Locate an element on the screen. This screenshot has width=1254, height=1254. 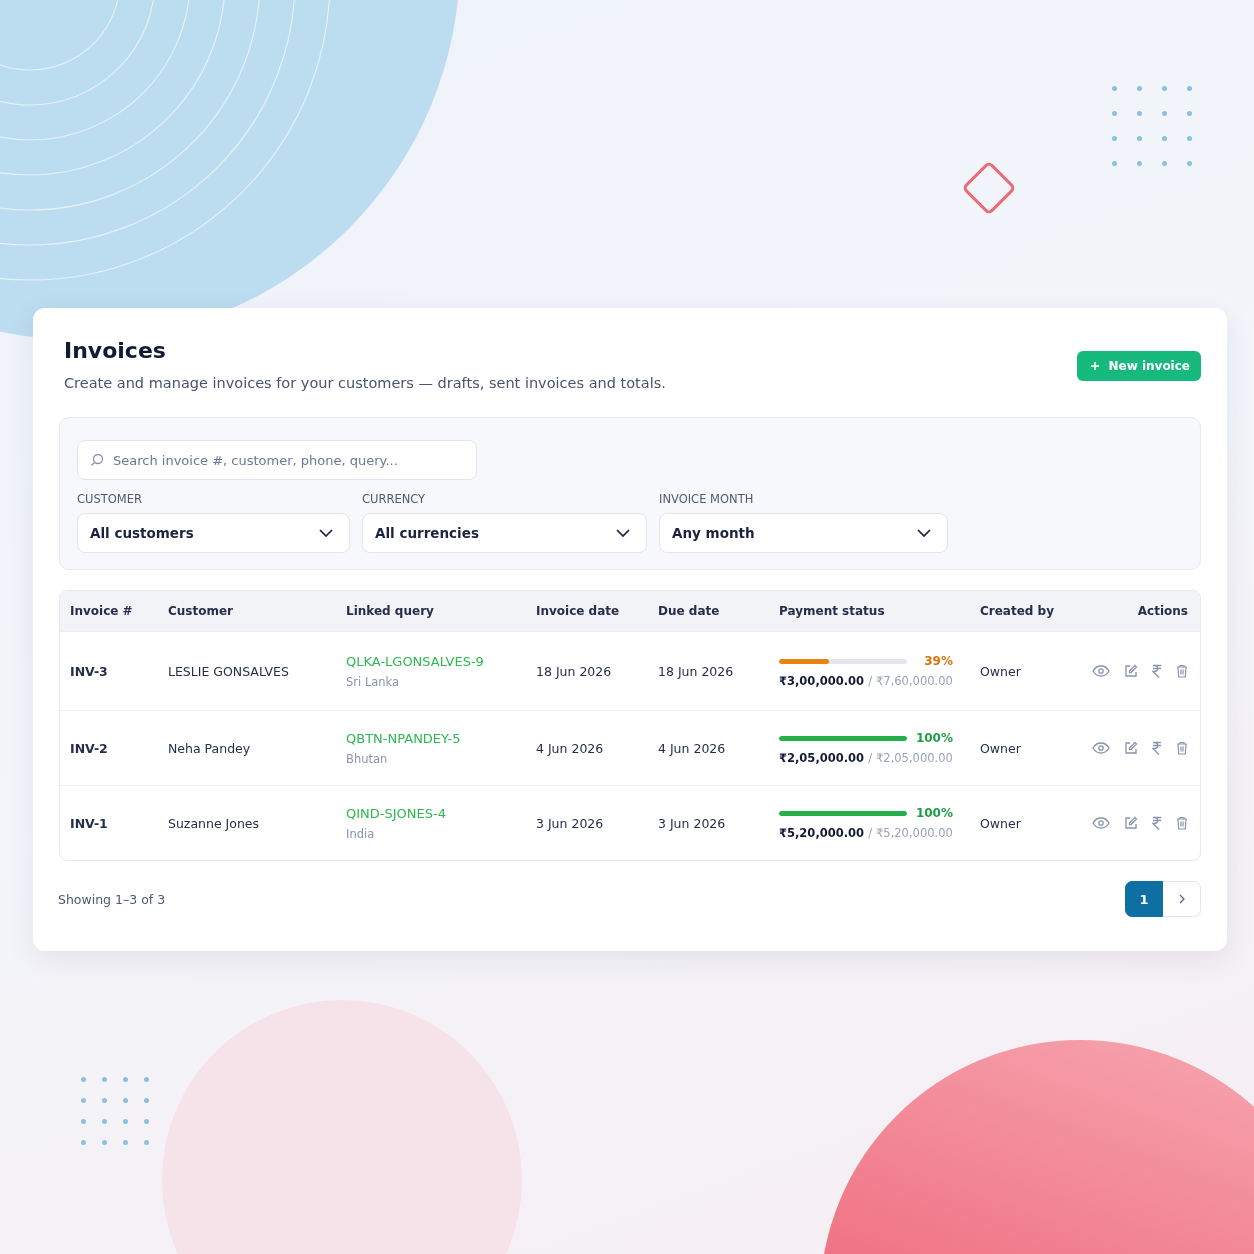
paid-amount: ₹2,05,000.00 is located at coordinates (822, 758).